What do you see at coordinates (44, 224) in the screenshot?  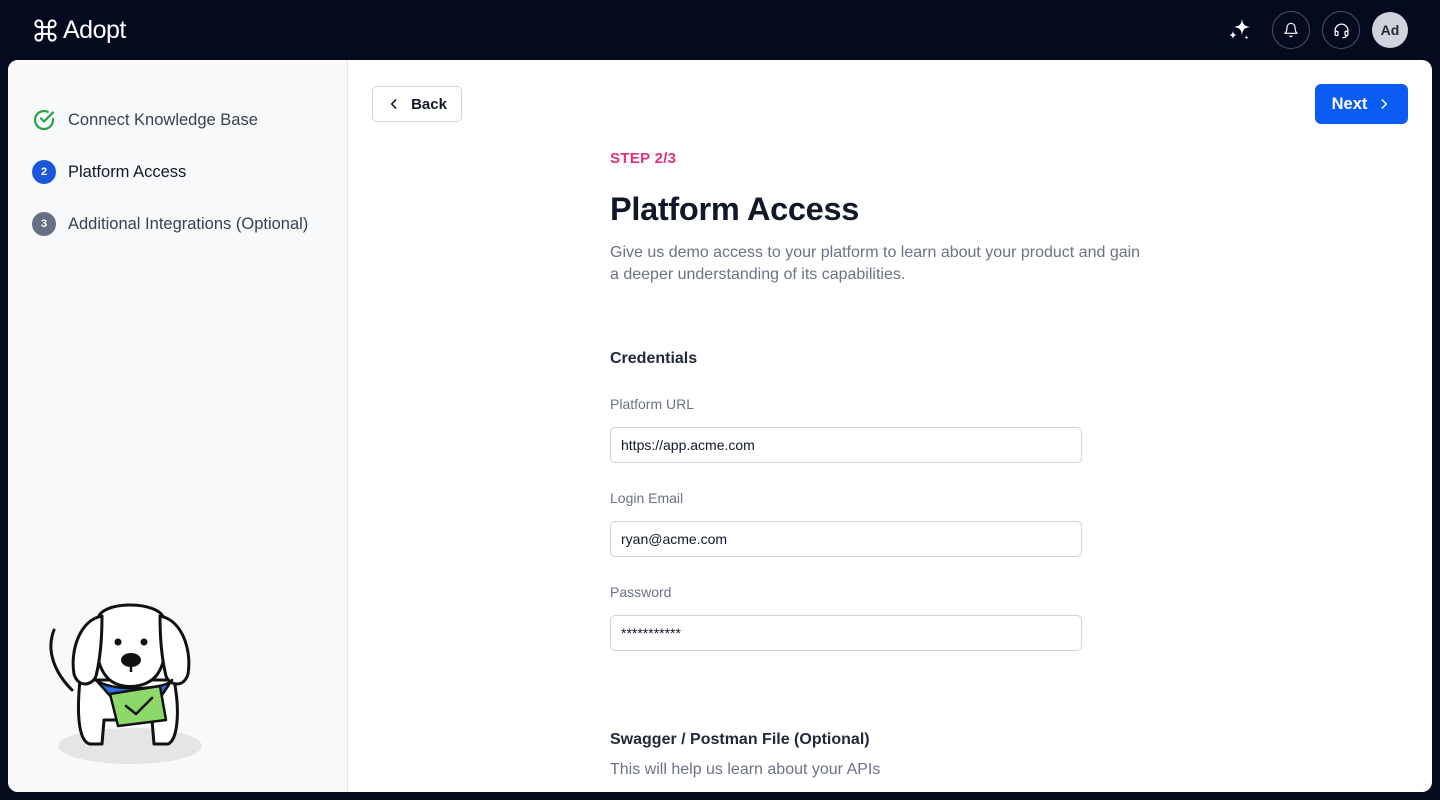 I see `step-number-badge: 3` at bounding box center [44, 224].